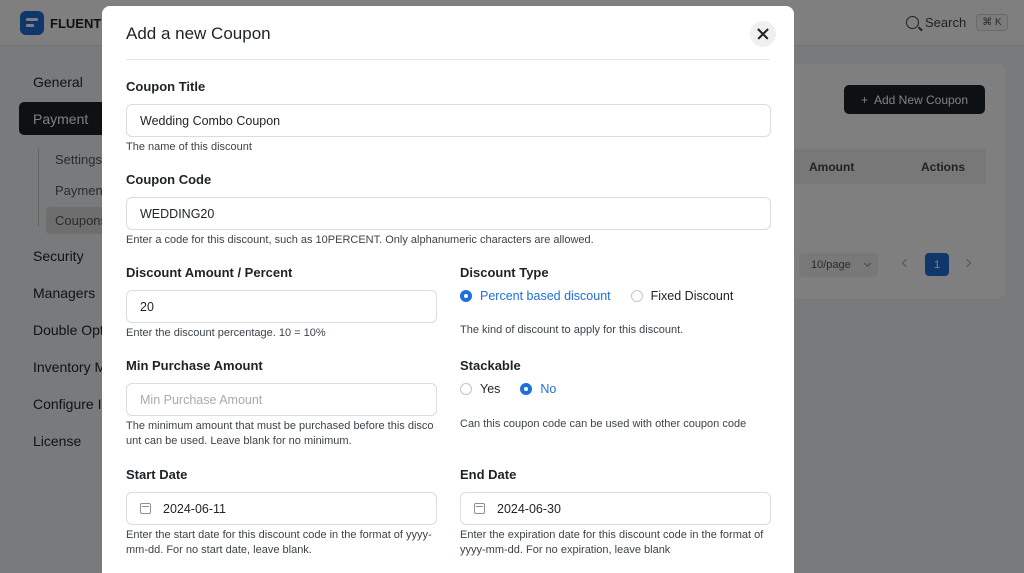 The height and width of the screenshot is (573, 1024). What do you see at coordinates (157, 474) in the screenshot?
I see `start-date-label: Start Date` at bounding box center [157, 474].